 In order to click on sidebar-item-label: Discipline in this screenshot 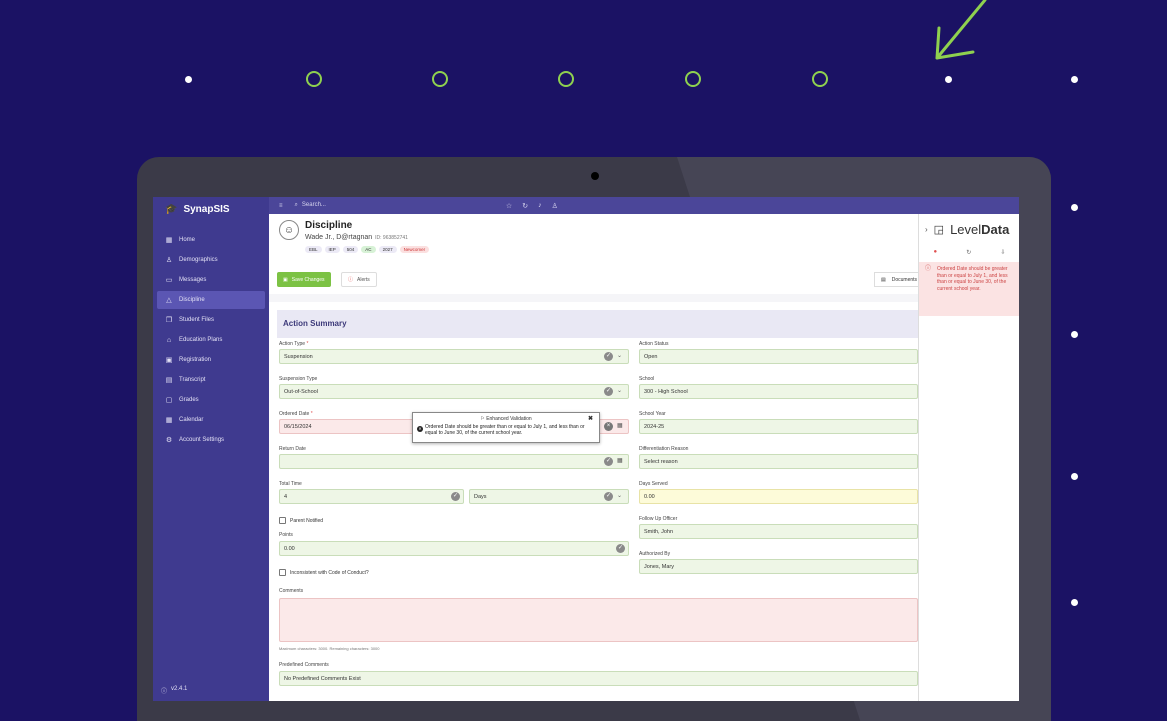, I will do `click(192, 300)`.